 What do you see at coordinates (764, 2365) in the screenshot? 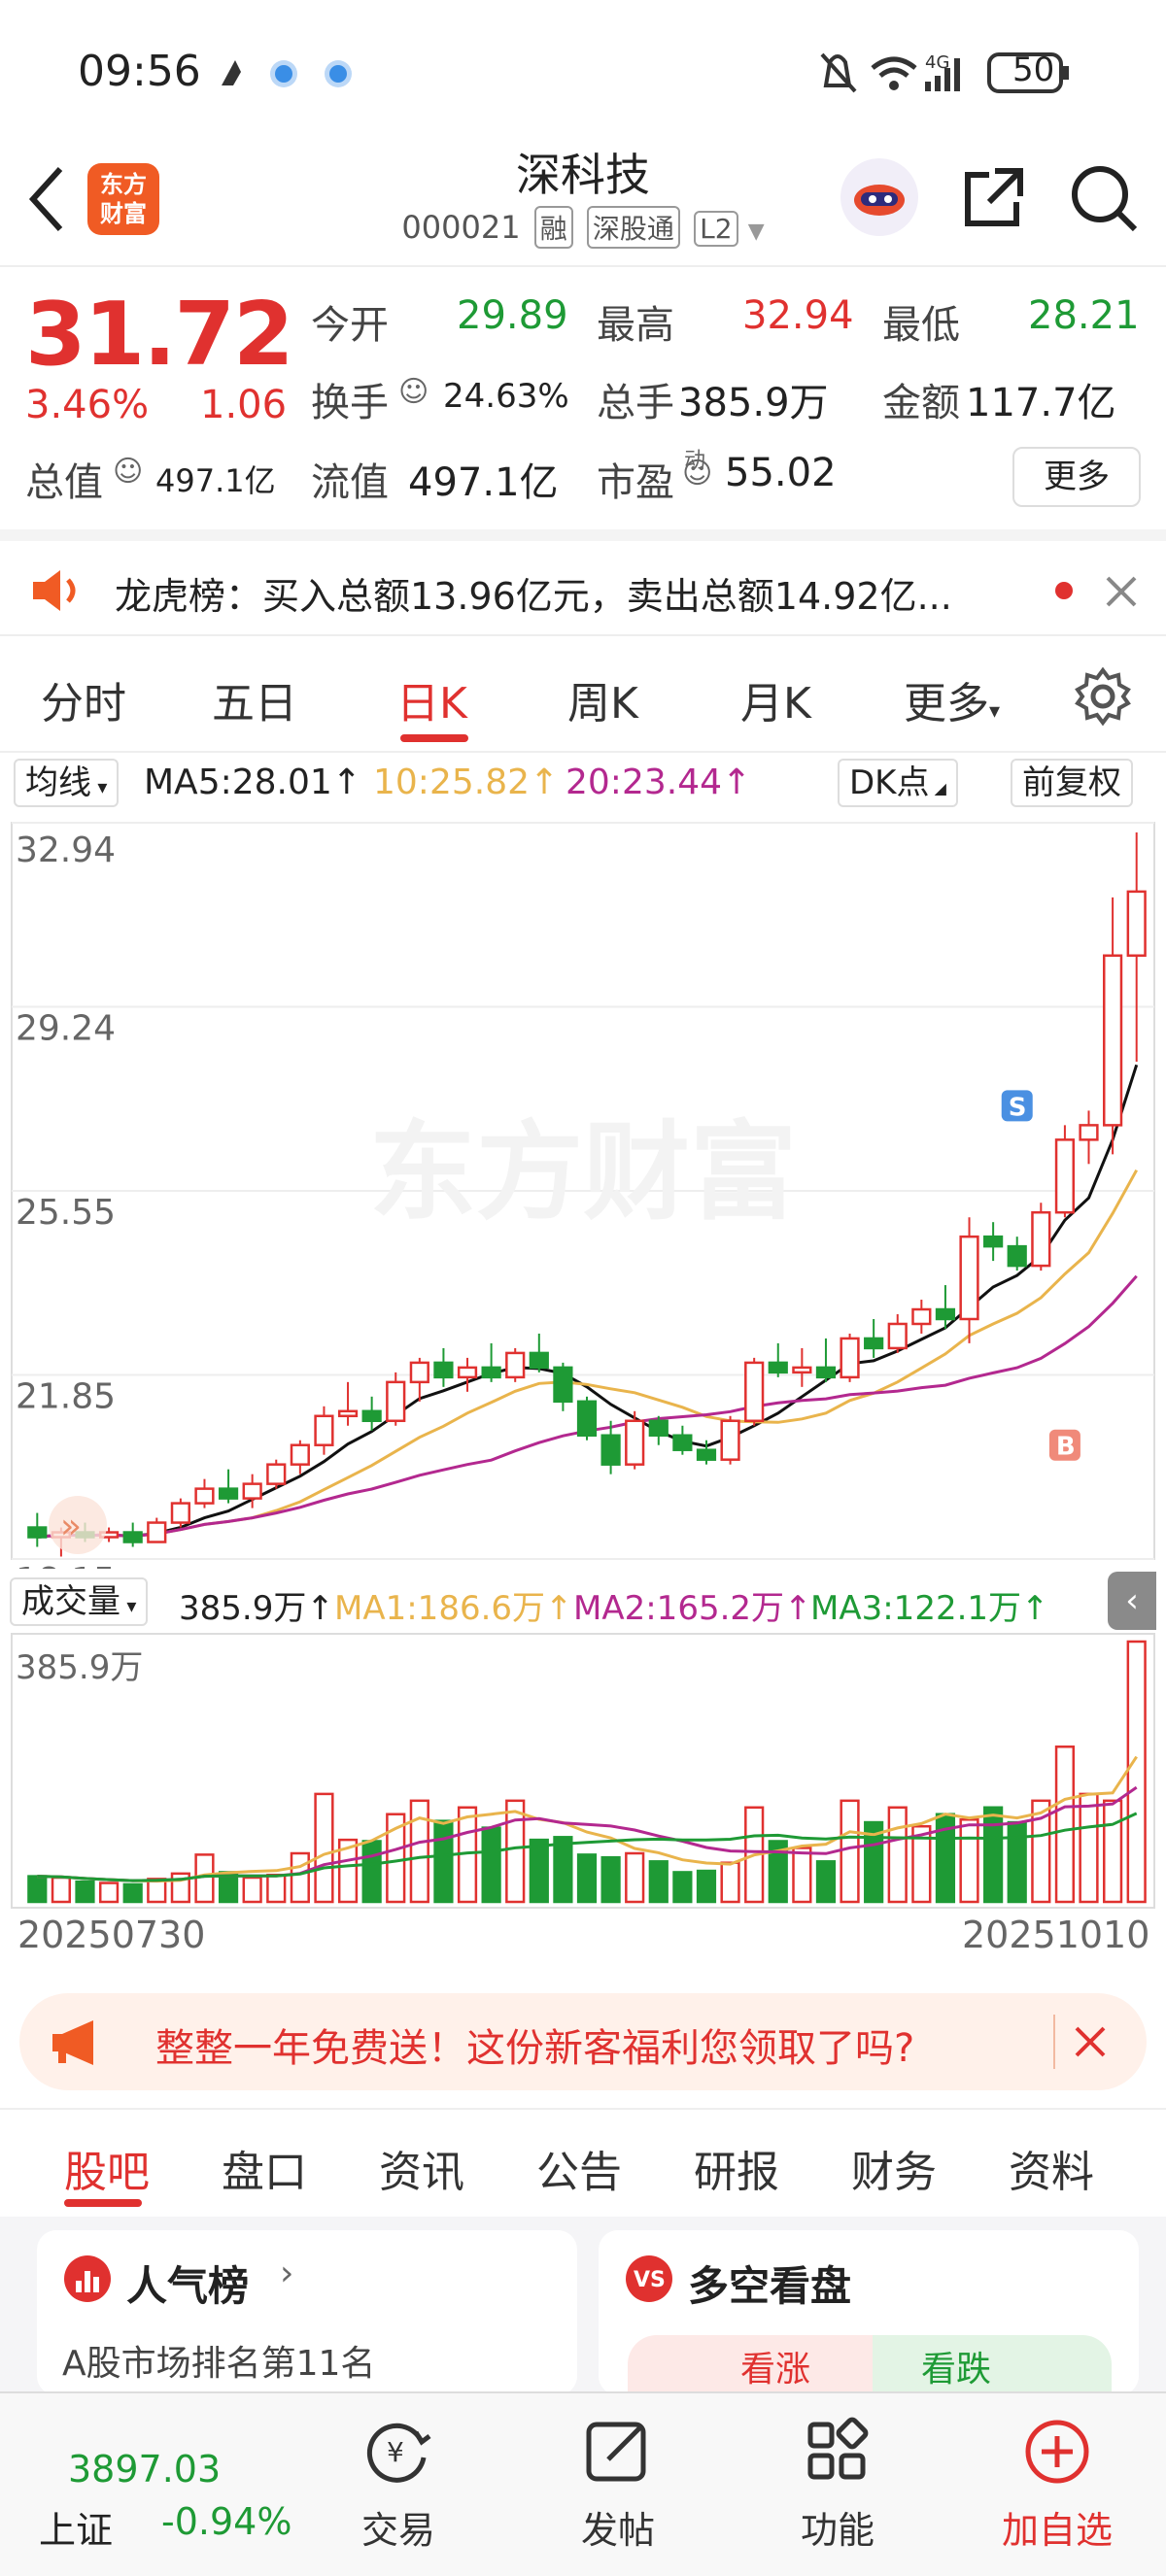
I see `bull-button: 看涨` at bounding box center [764, 2365].